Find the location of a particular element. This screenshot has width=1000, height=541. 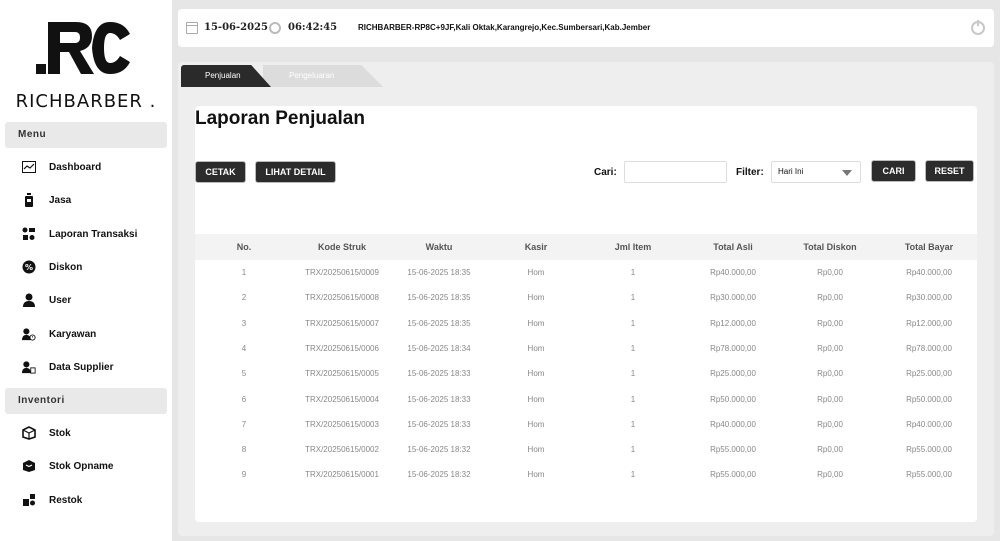

search-label: Cari: is located at coordinates (605, 172).